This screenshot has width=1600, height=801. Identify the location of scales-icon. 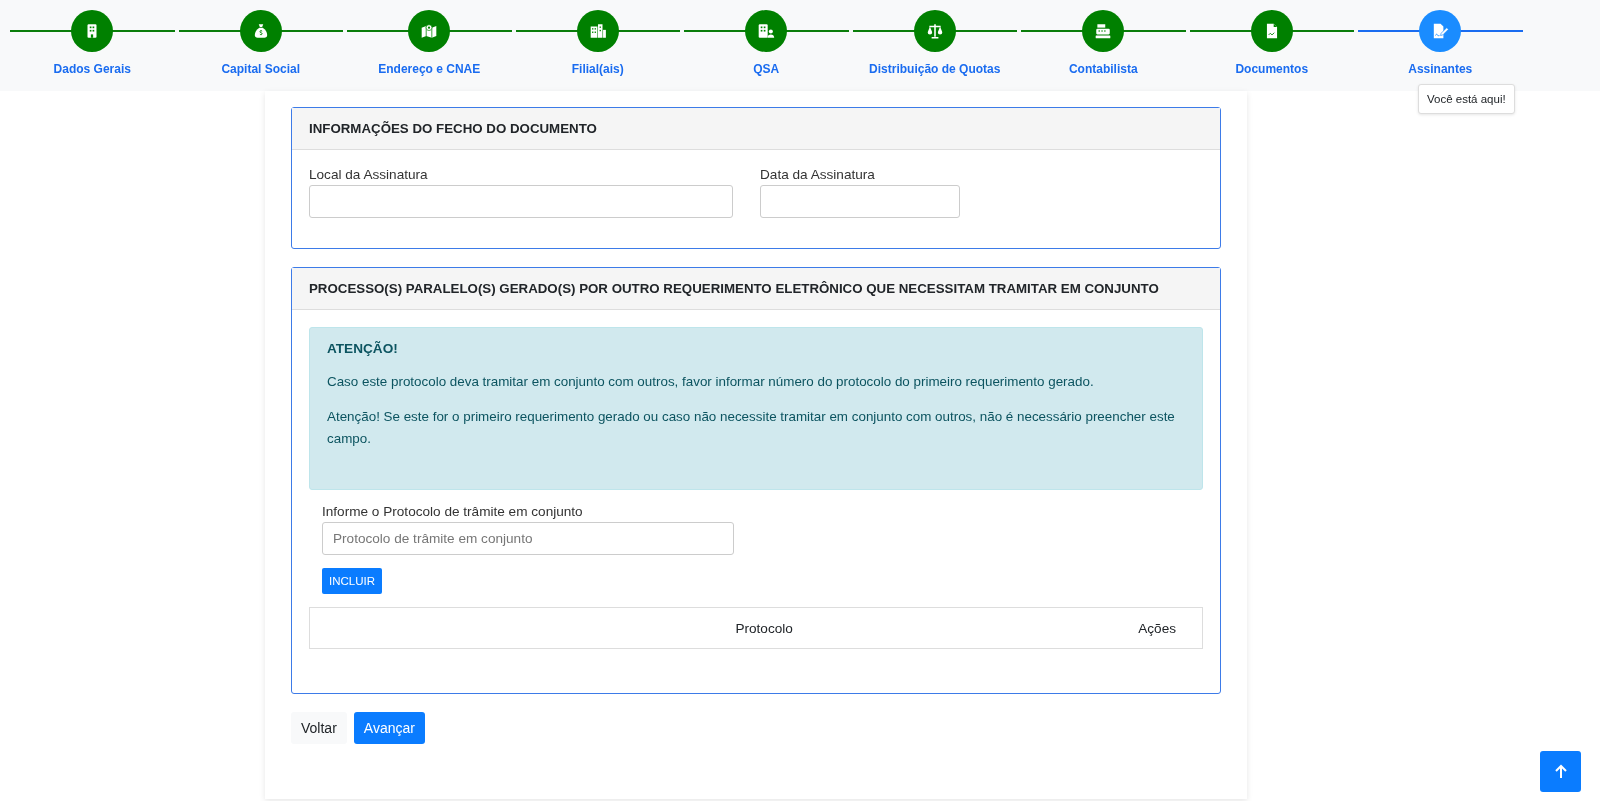
(934, 31).